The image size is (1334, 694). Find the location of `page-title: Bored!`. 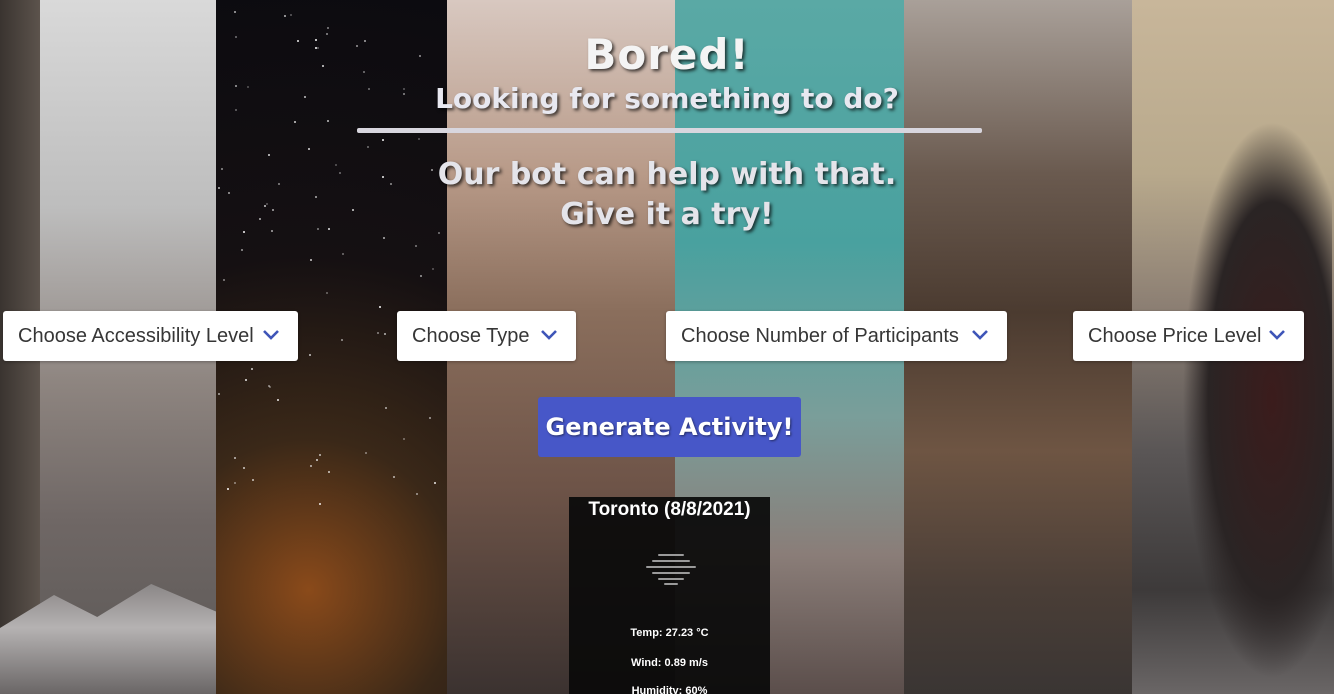

page-title: Bored! is located at coordinates (667, 54).